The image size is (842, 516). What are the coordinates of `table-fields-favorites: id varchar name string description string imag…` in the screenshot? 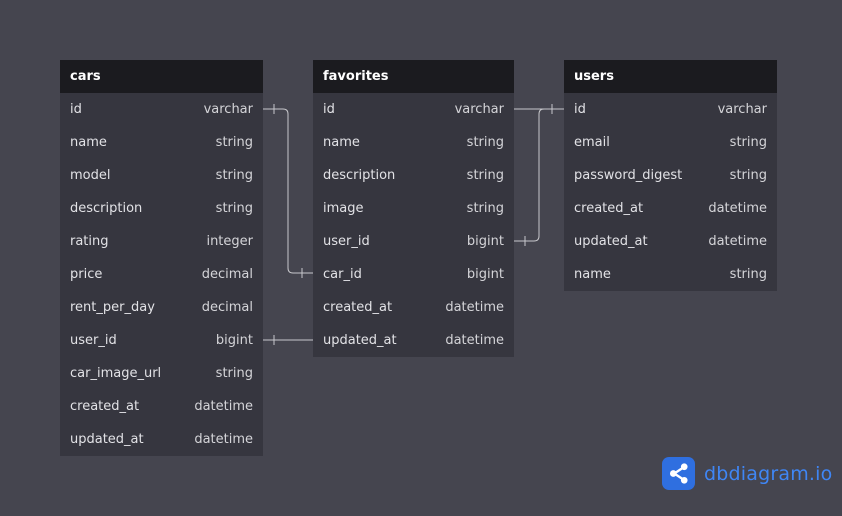 It's located at (413, 225).